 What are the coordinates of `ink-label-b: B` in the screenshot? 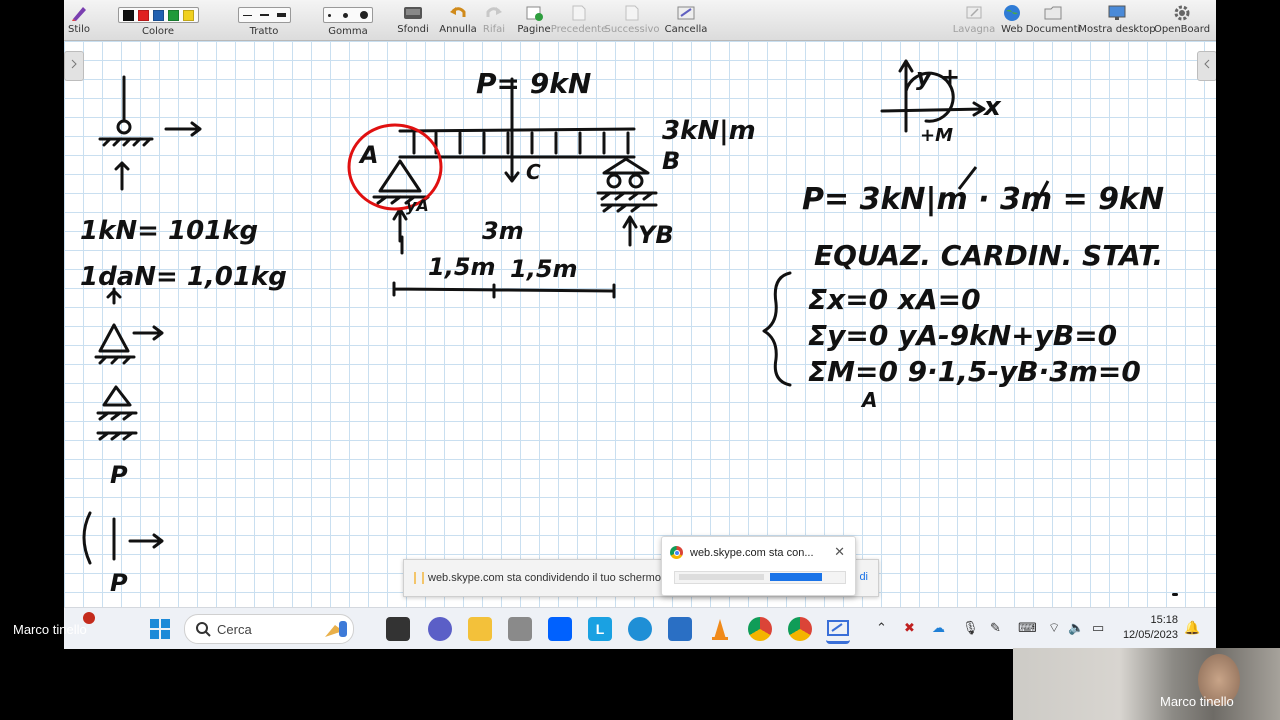 It's located at (671, 161).